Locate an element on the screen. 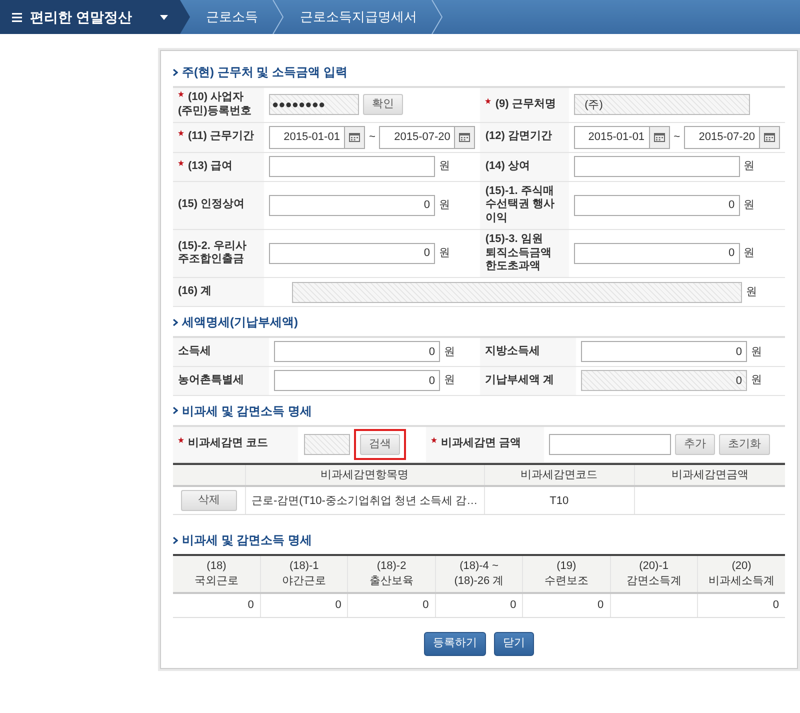 The image size is (800, 713). action-button: 닫기 is located at coordinates (514, 644).